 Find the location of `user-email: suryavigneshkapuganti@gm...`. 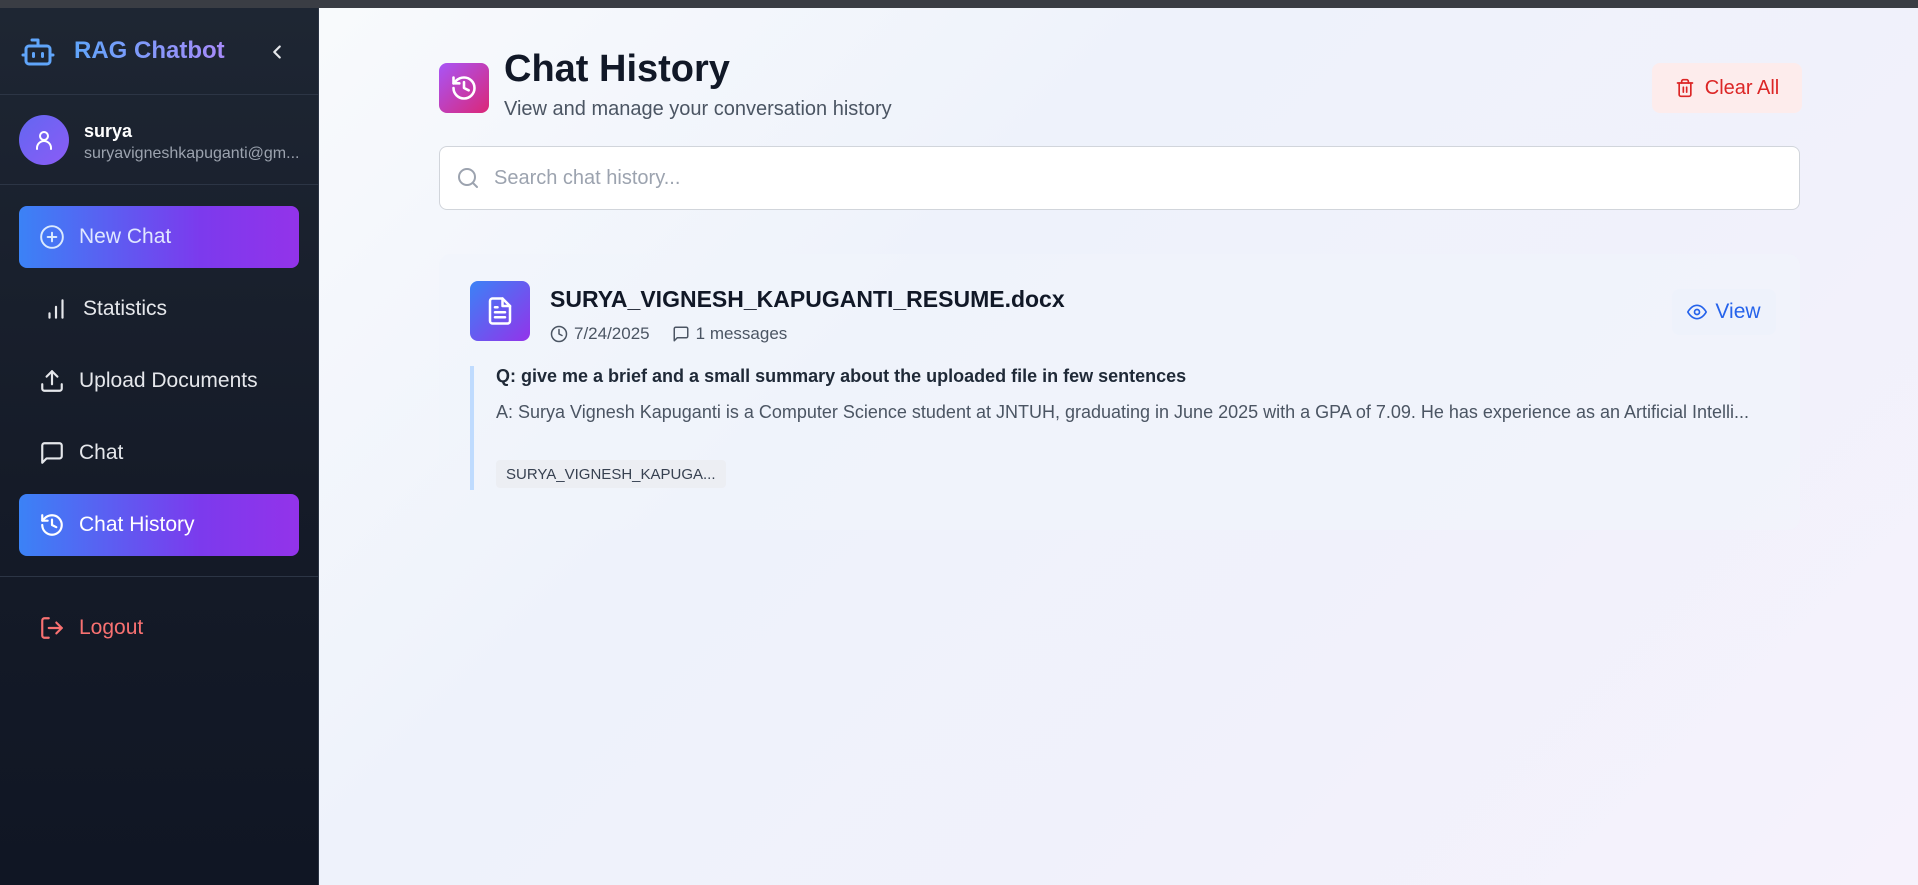

user-email: suryavigneshkapuganti@gm... is located at coordinates (192, 153).